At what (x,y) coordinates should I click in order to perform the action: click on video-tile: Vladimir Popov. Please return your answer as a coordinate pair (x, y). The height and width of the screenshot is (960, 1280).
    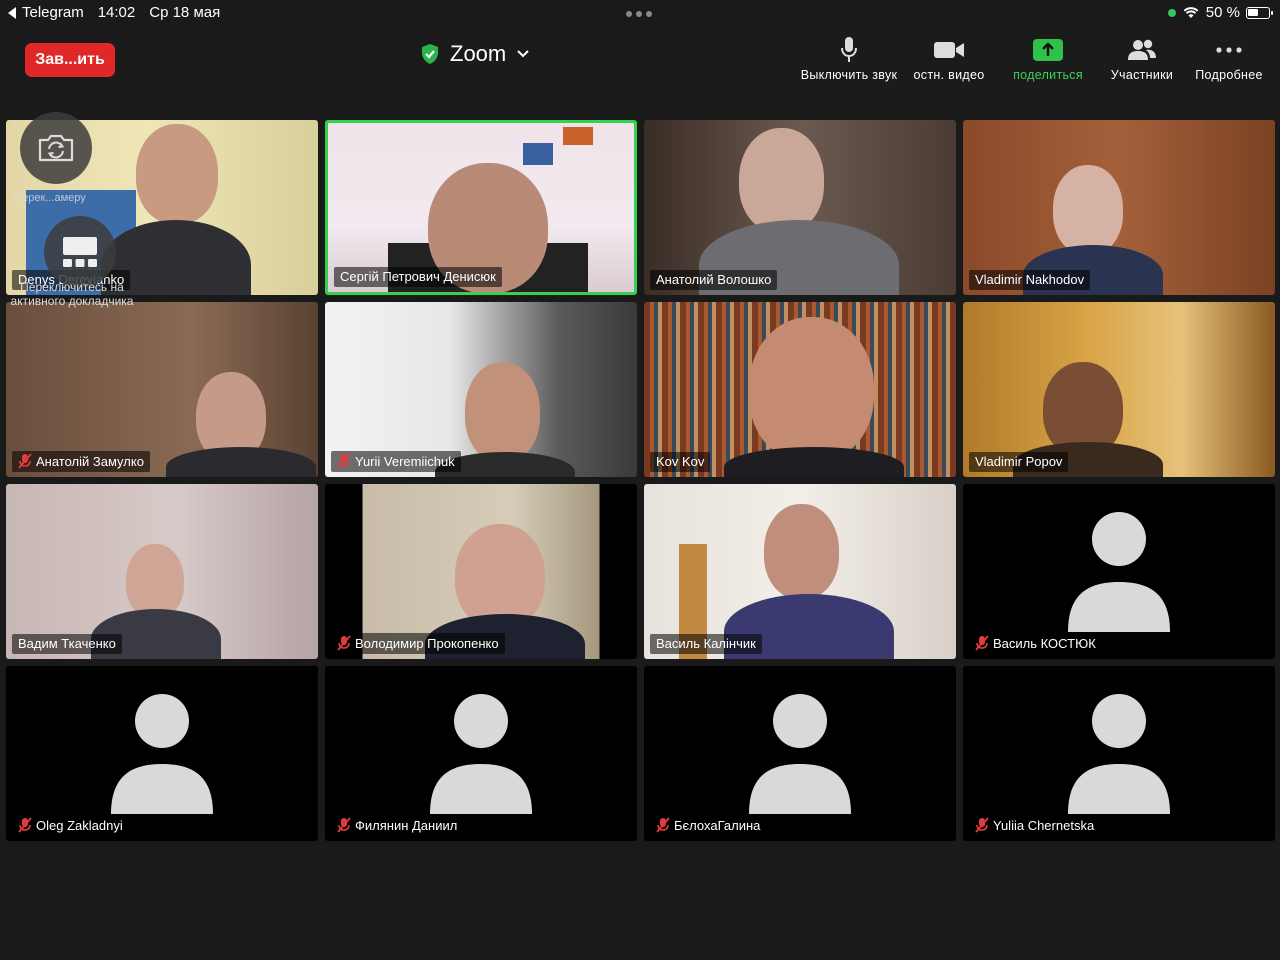
    Looking at the image, I should click on (1119, 389).